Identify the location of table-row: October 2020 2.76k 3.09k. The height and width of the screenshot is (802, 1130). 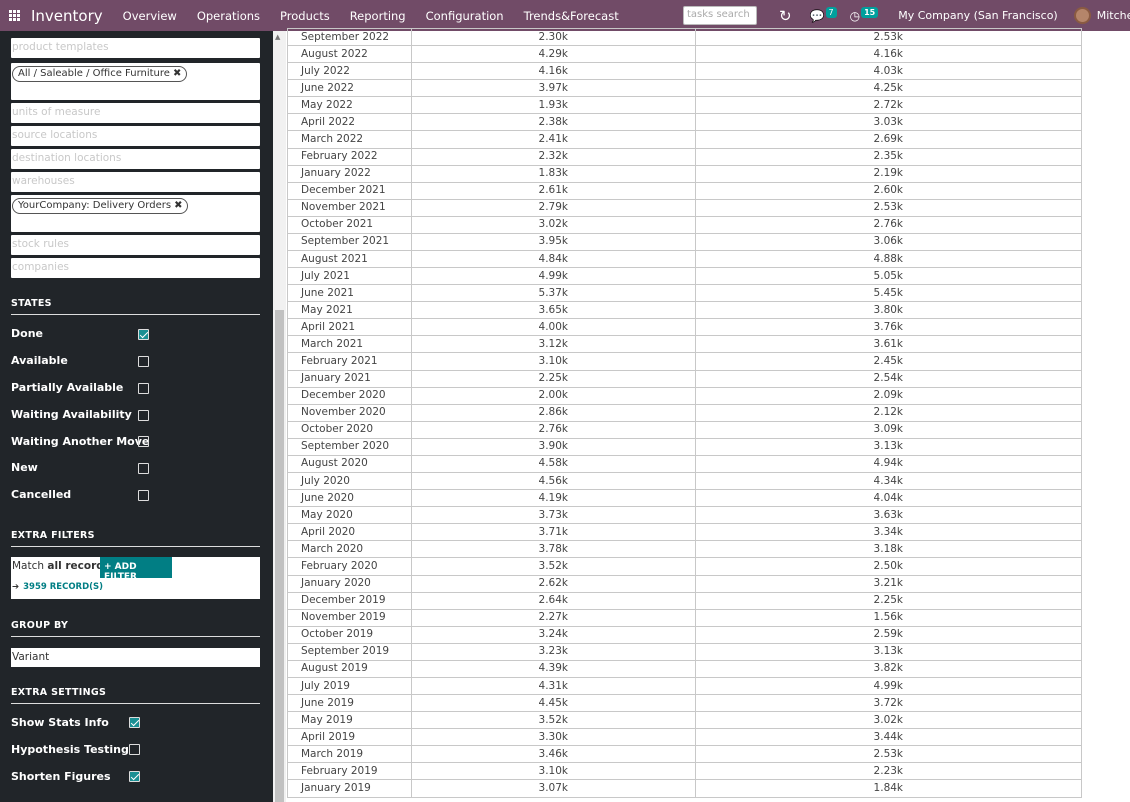
(685, 429).